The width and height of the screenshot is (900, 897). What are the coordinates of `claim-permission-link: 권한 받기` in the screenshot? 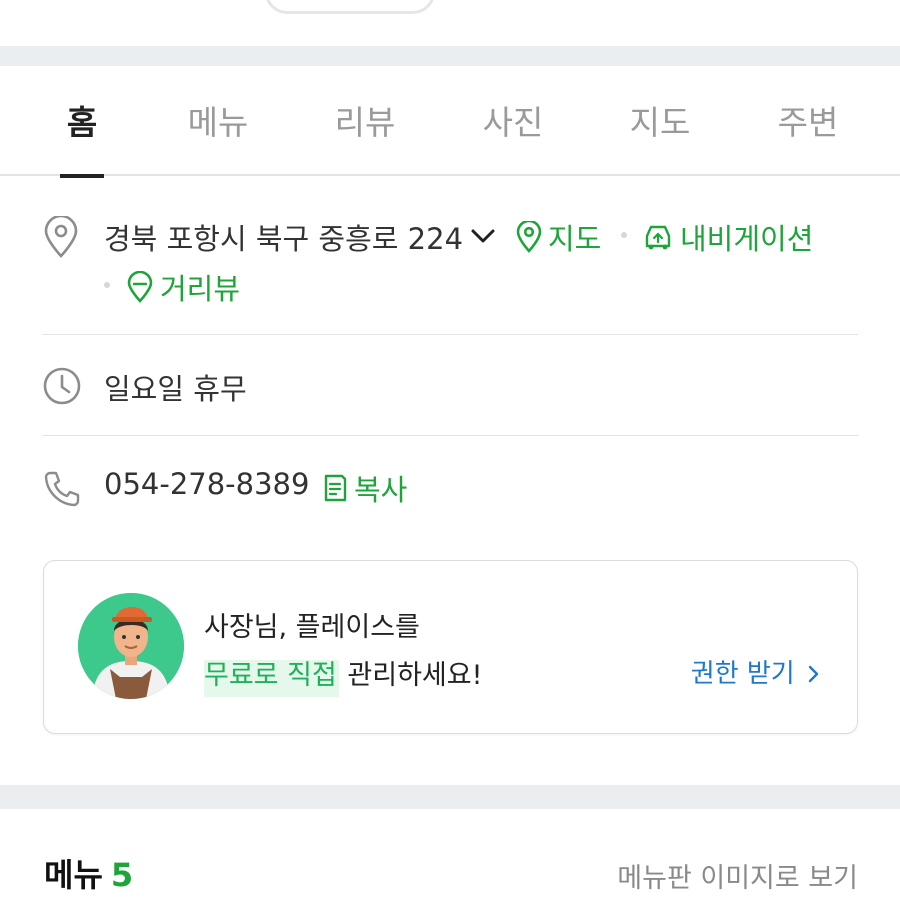 It's located at (756, 671).